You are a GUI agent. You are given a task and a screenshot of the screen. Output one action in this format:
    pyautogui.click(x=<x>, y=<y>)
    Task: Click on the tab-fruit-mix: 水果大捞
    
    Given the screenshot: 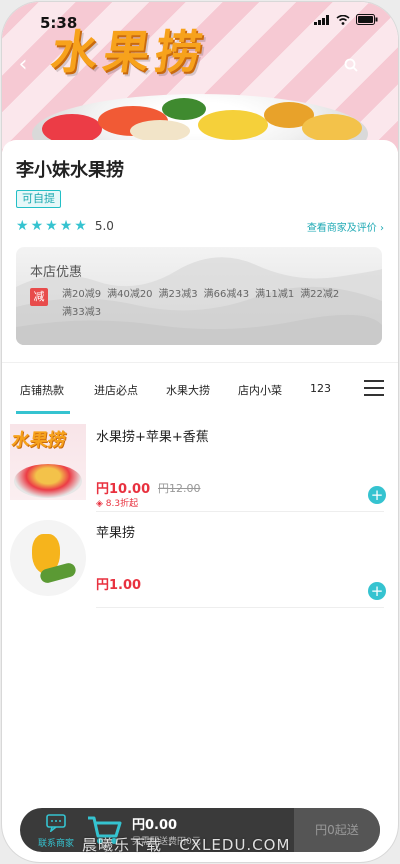 What is the action you would take?
    pyautogui.click(x=188, y=390)
    